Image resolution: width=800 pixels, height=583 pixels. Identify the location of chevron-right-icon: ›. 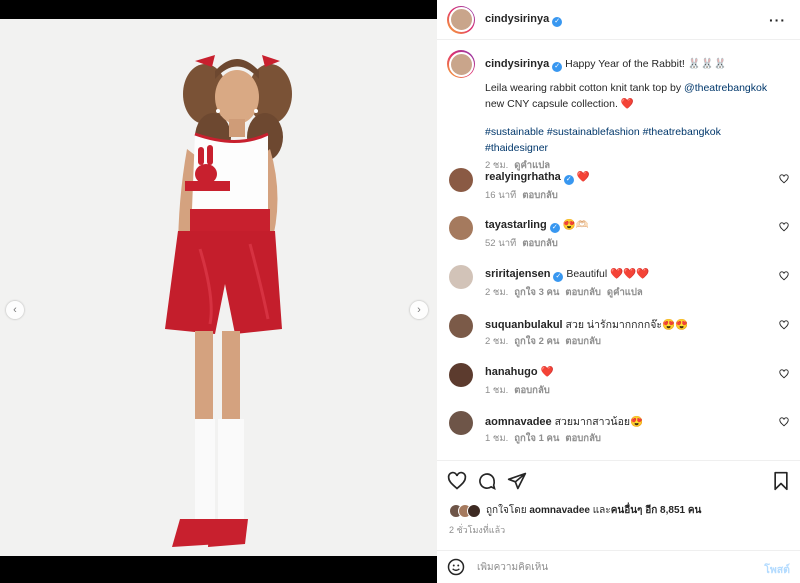
(419, 310).